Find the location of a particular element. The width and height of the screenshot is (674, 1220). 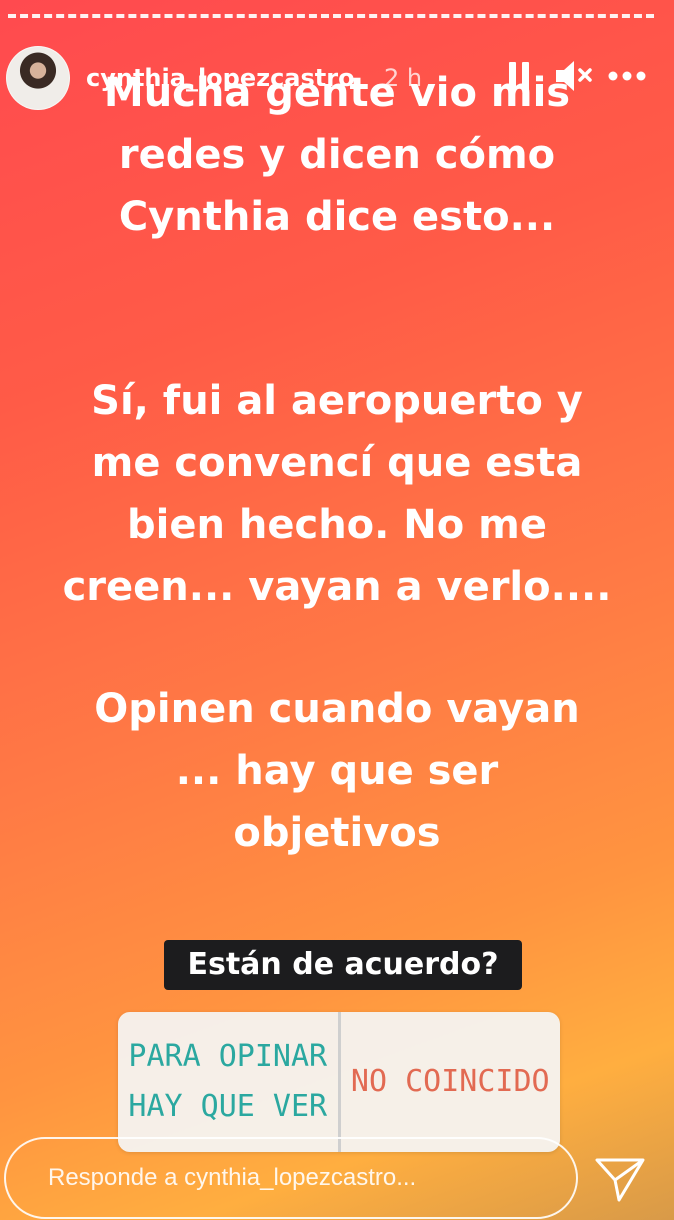

question-sticker: Están de acuerdo? is located at coordinates (343, 965).